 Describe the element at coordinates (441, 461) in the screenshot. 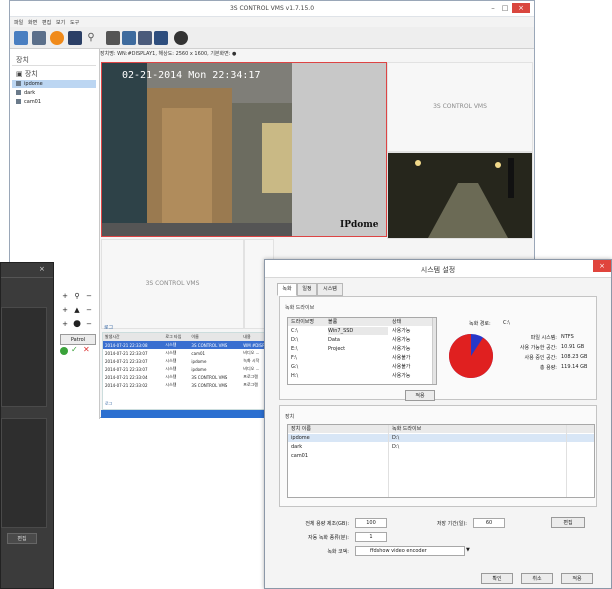

I see `device-list: 장치 이름 녹화 드라이브 ipdome D:\ dark D:\ cam01` at that location.